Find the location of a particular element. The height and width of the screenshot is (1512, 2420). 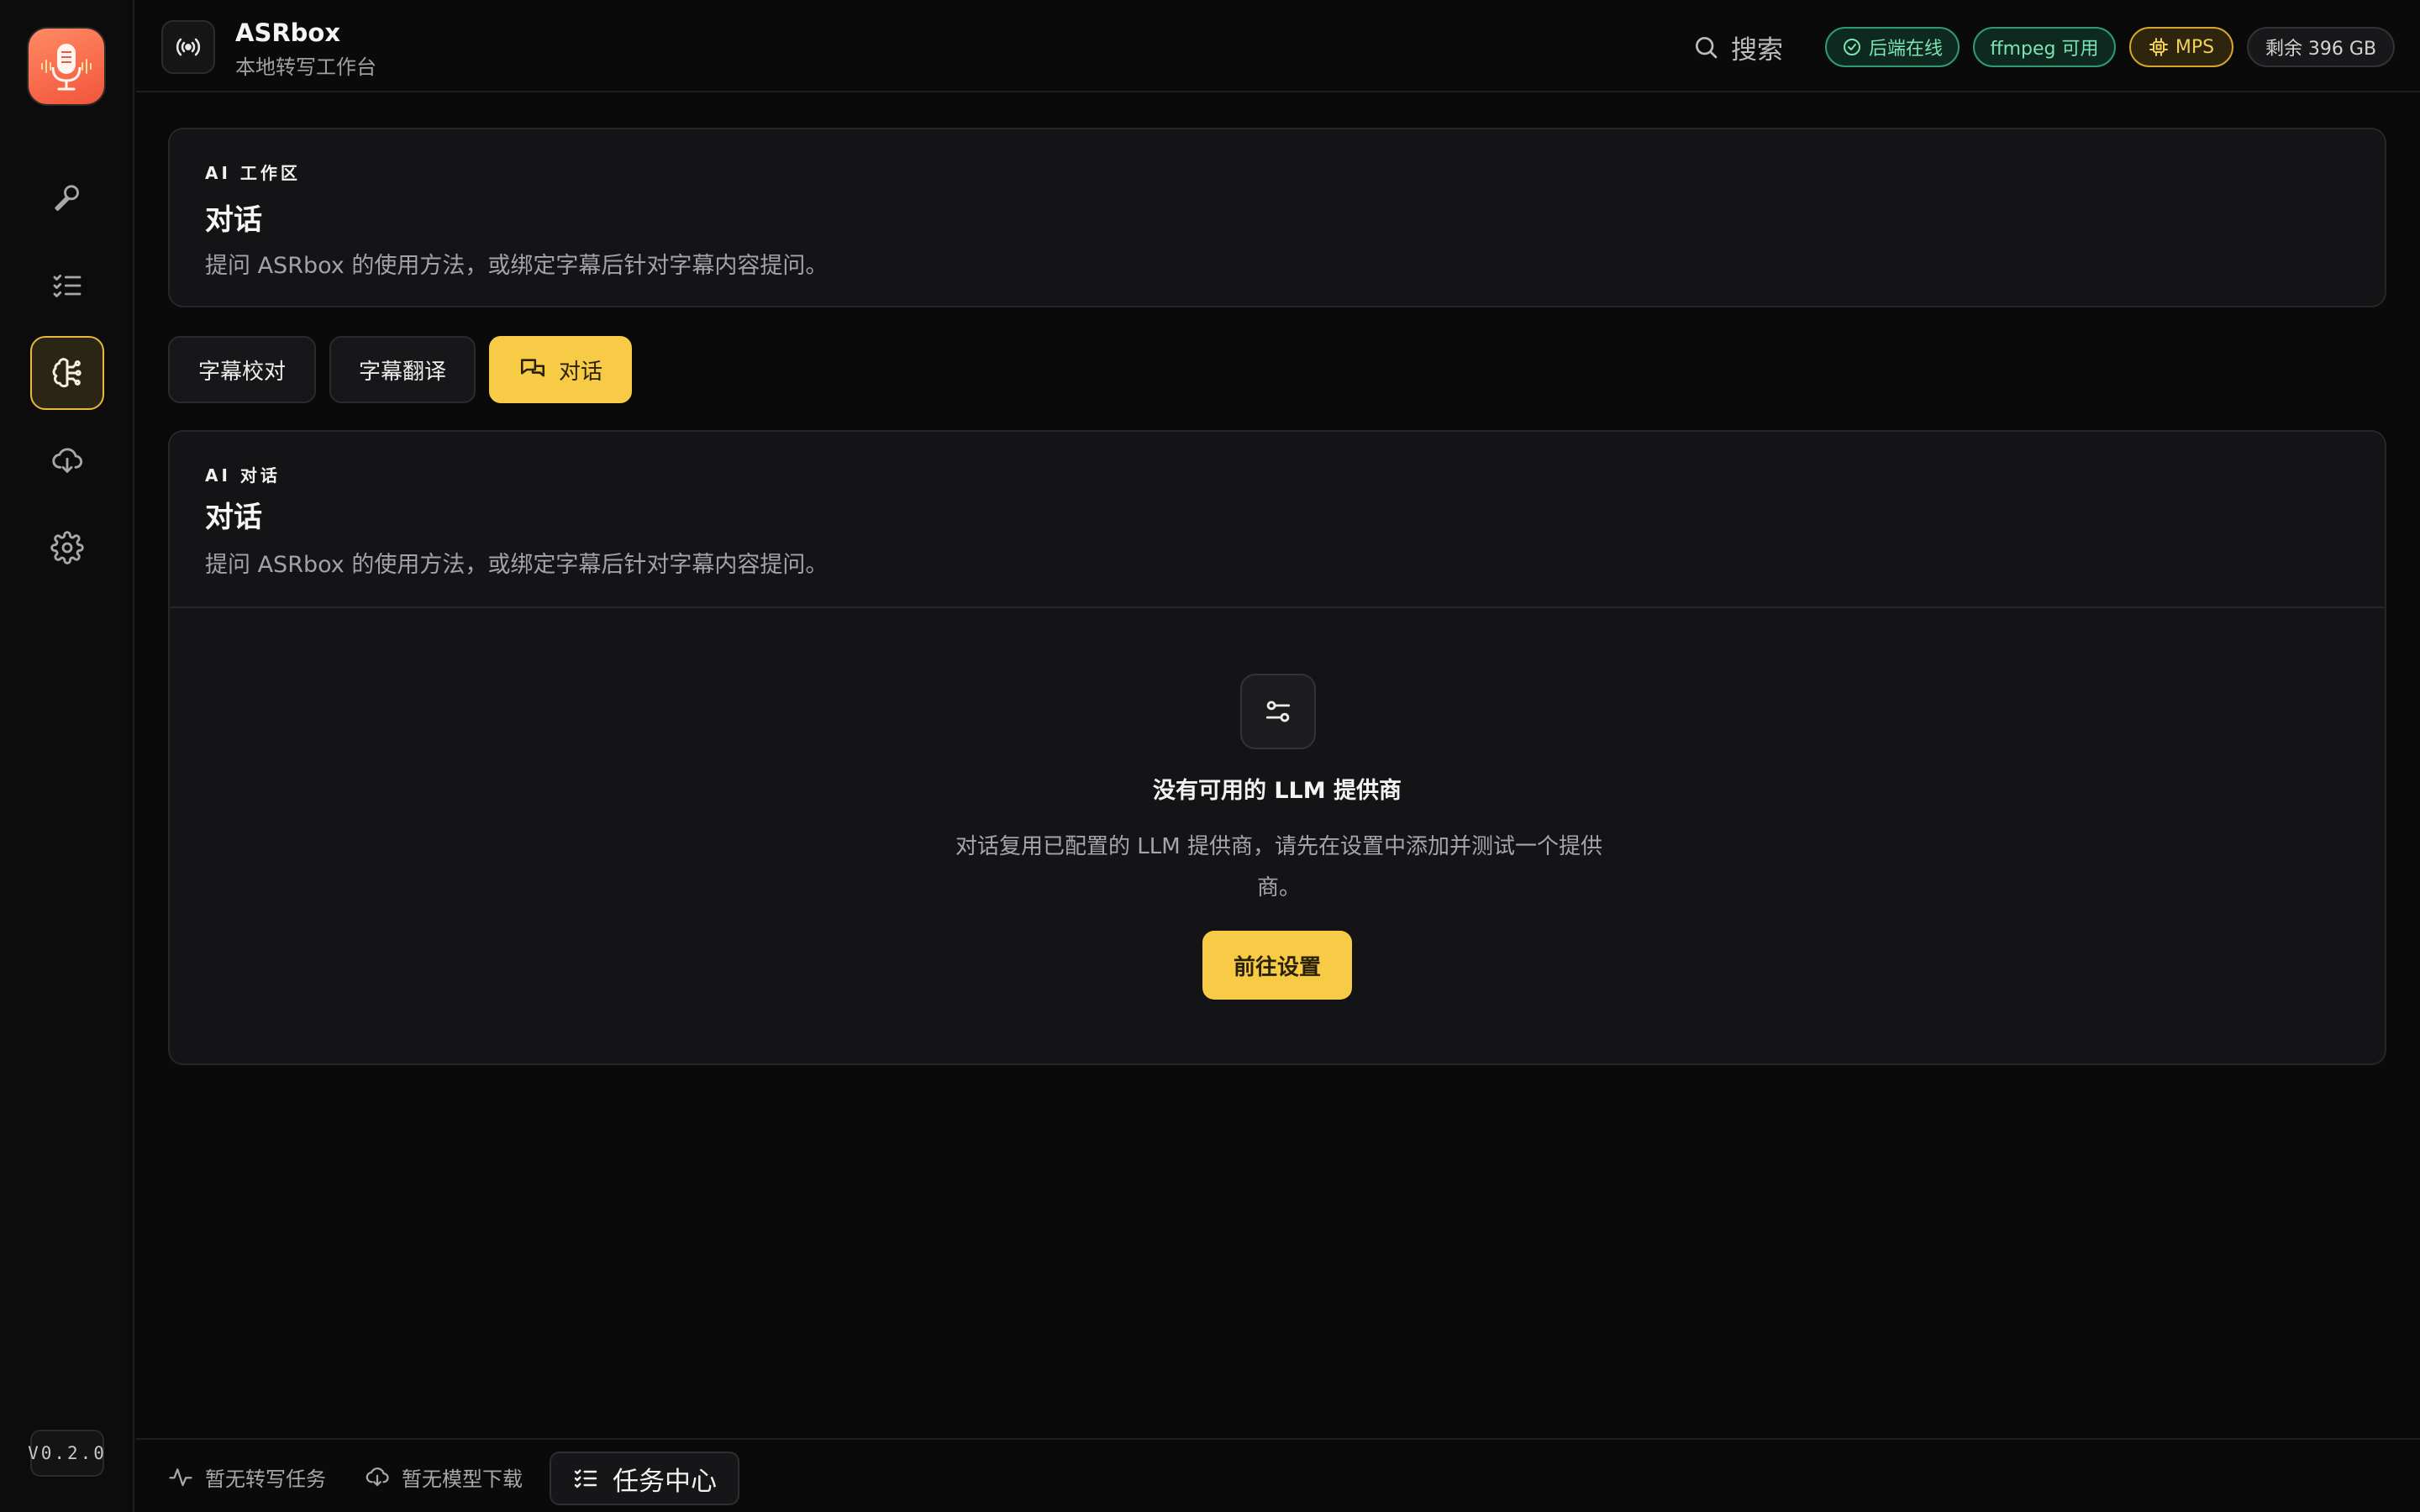

status-footer: 暂无转写任务 暂无模型下载 任务中心 is located at coordinates (1278, 1475).